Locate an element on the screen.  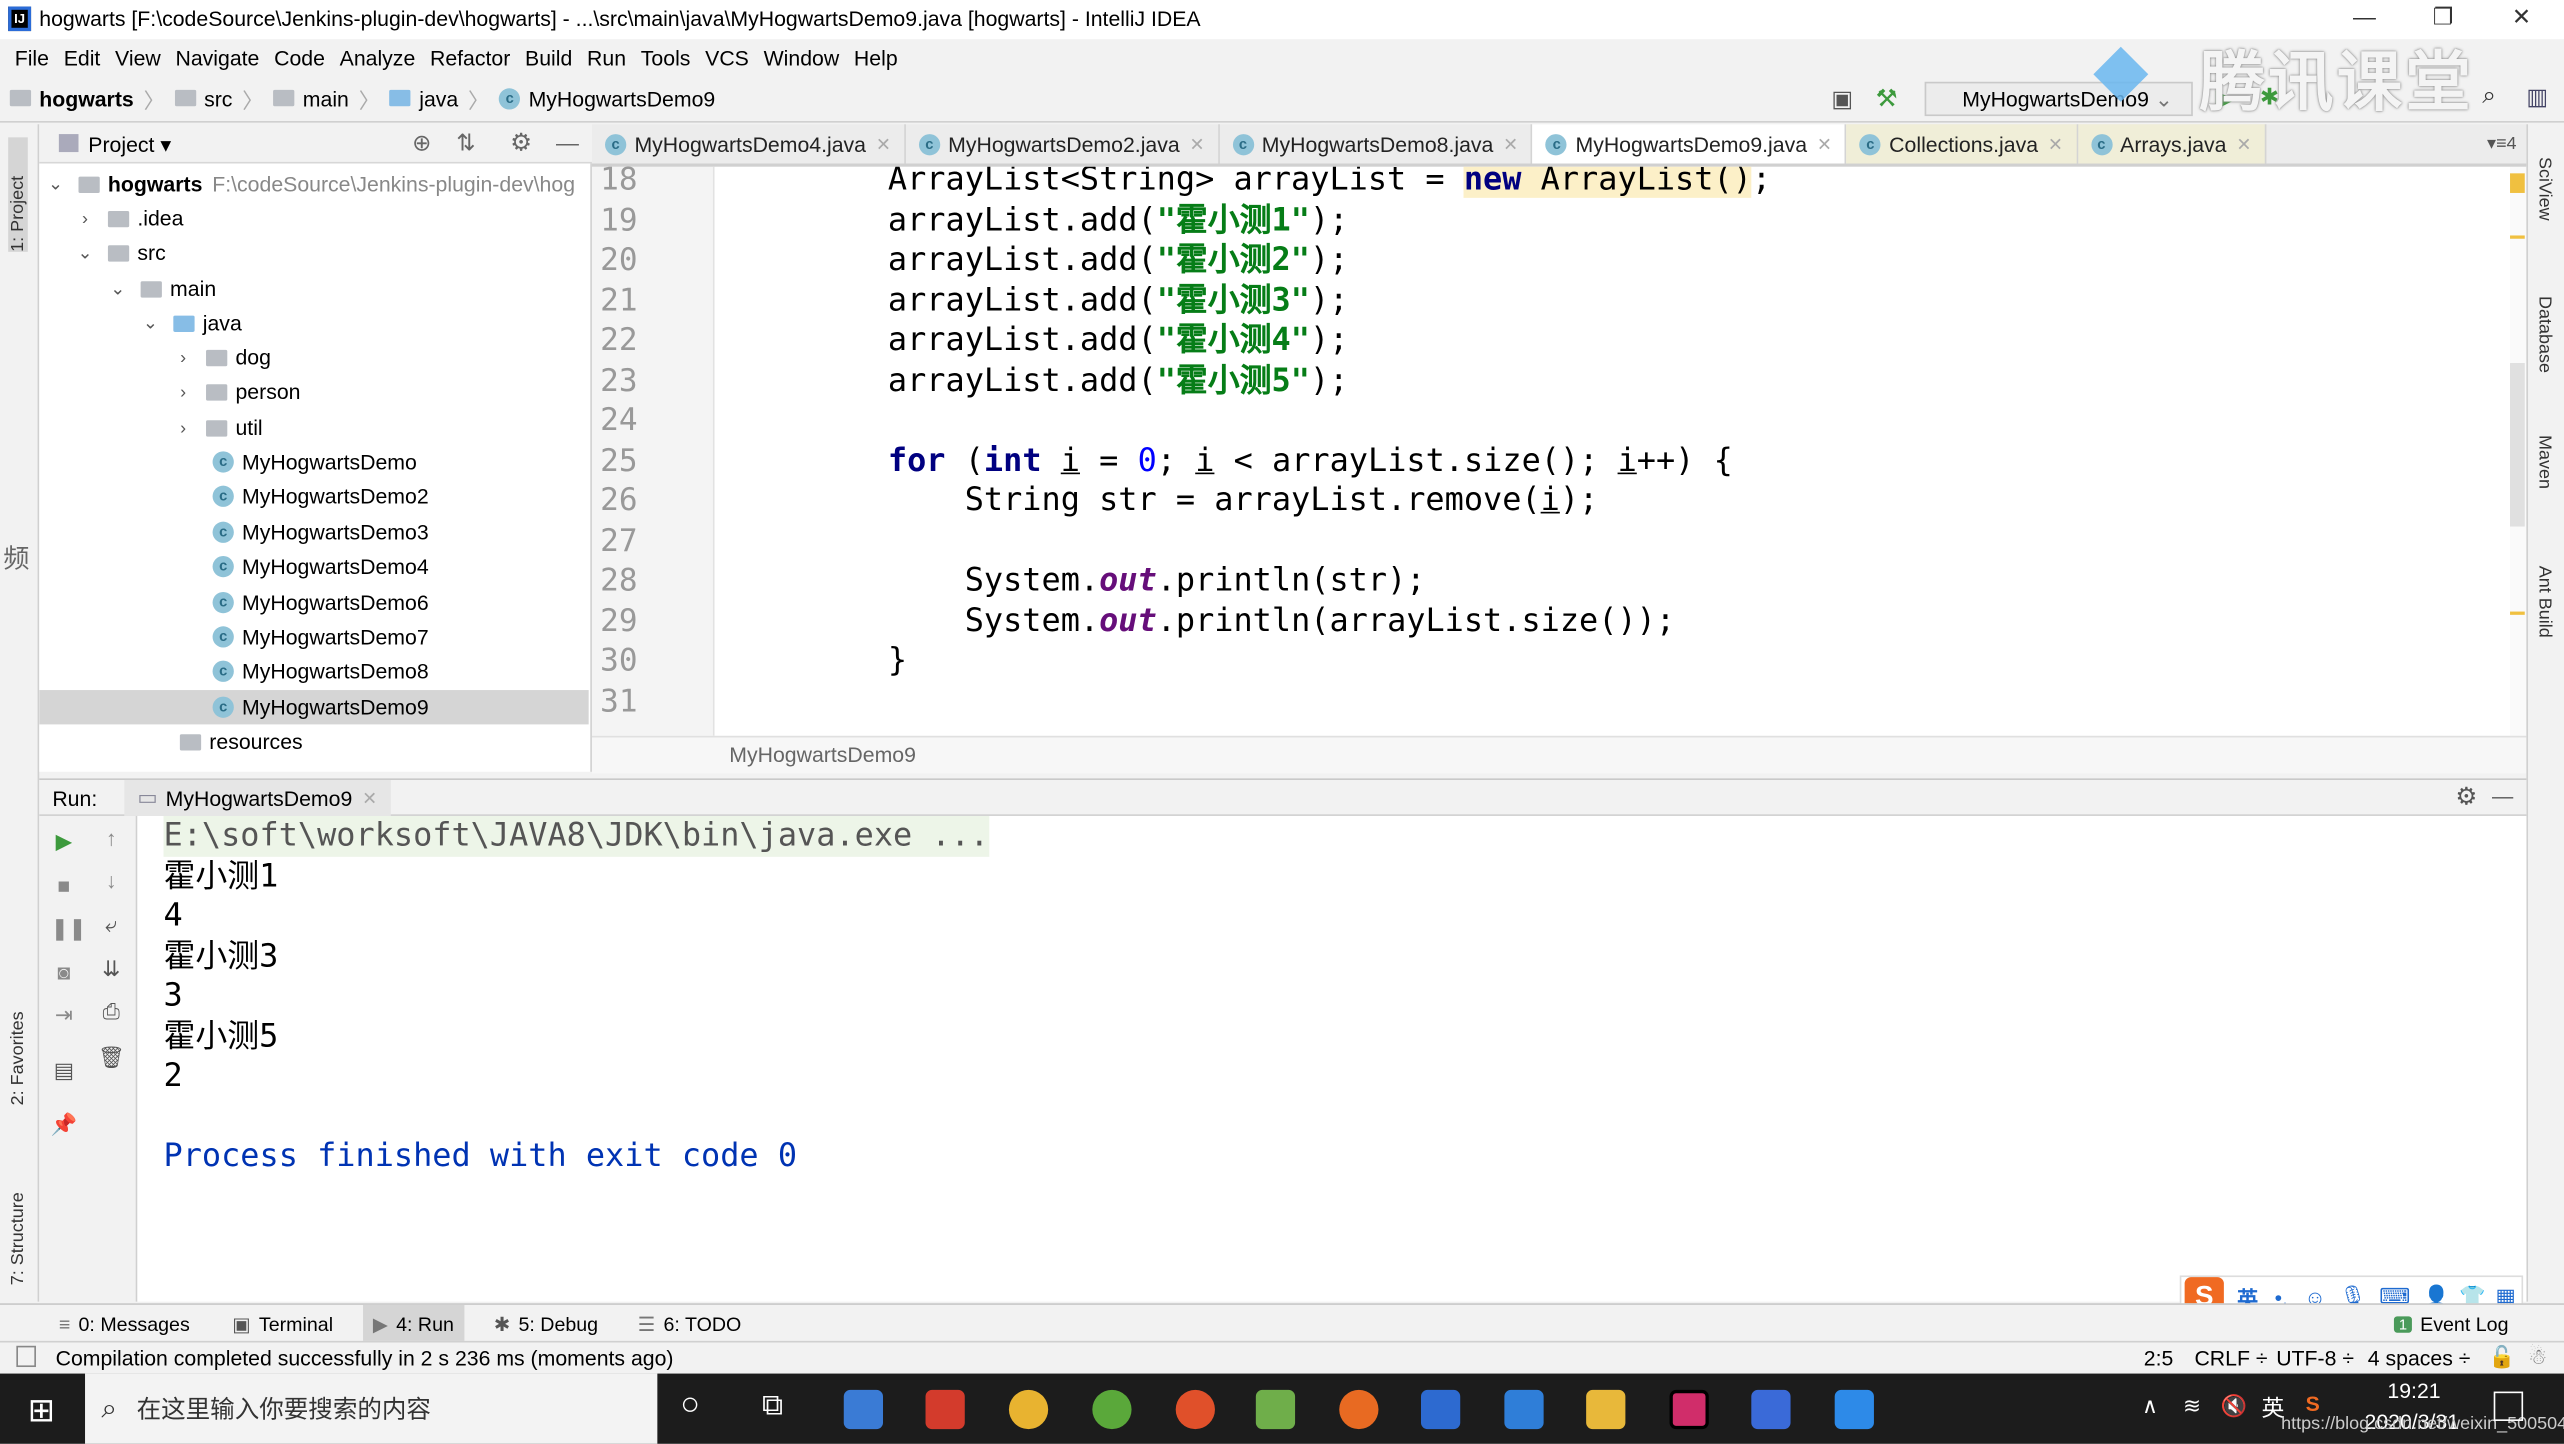
tab-demo8: c MyHogwartsDemo8.java ✕ is located at coordinates (1376, 144).